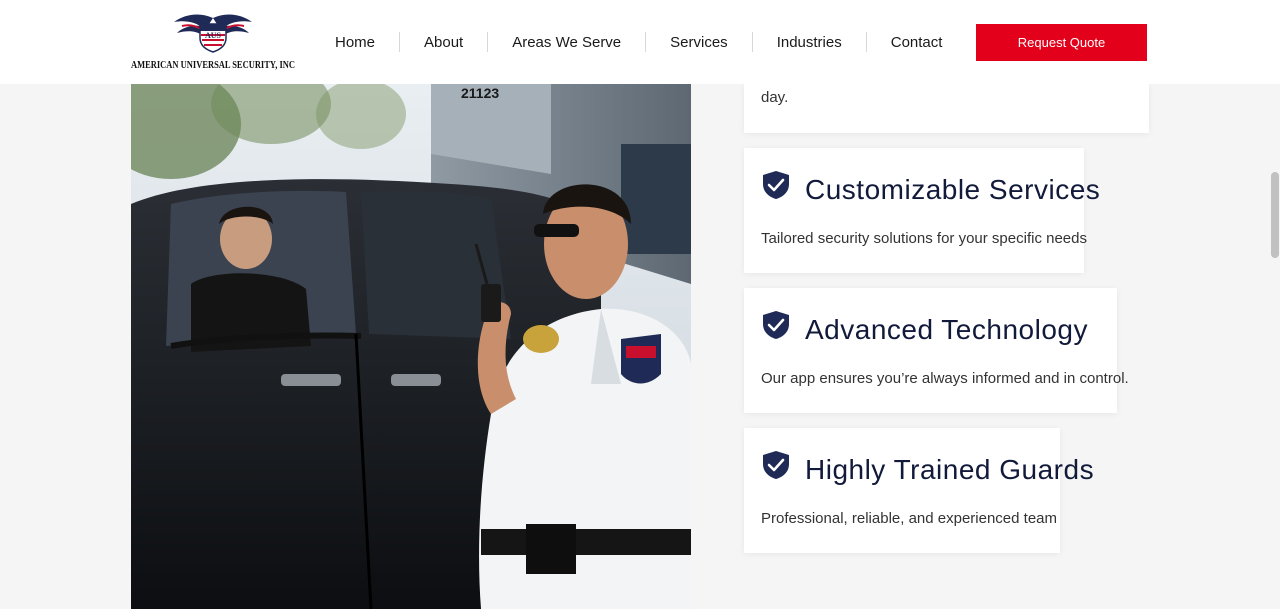 The width and height of the screenshot is (1280, 609). What do you see at coordinates (775, 97) in the screenshot?
I see `feature-partial-text: day.` at bounding box center [775, 97].